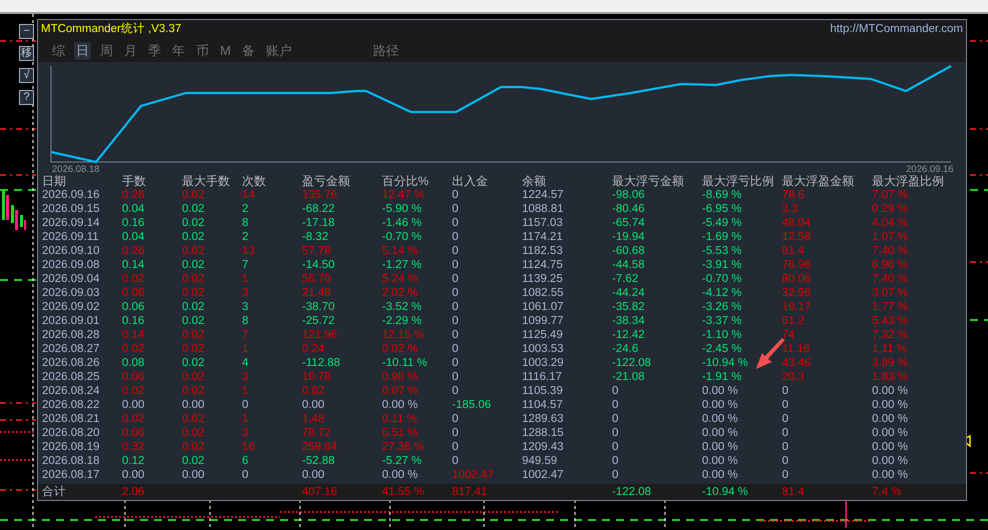  I want to click on table-cell: 2026.09.01, so click(71, 321).